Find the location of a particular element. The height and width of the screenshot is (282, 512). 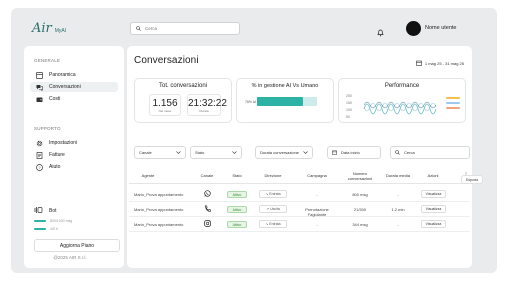

filter-data-inizio: Data inizio is located at coordinates (354, 152).